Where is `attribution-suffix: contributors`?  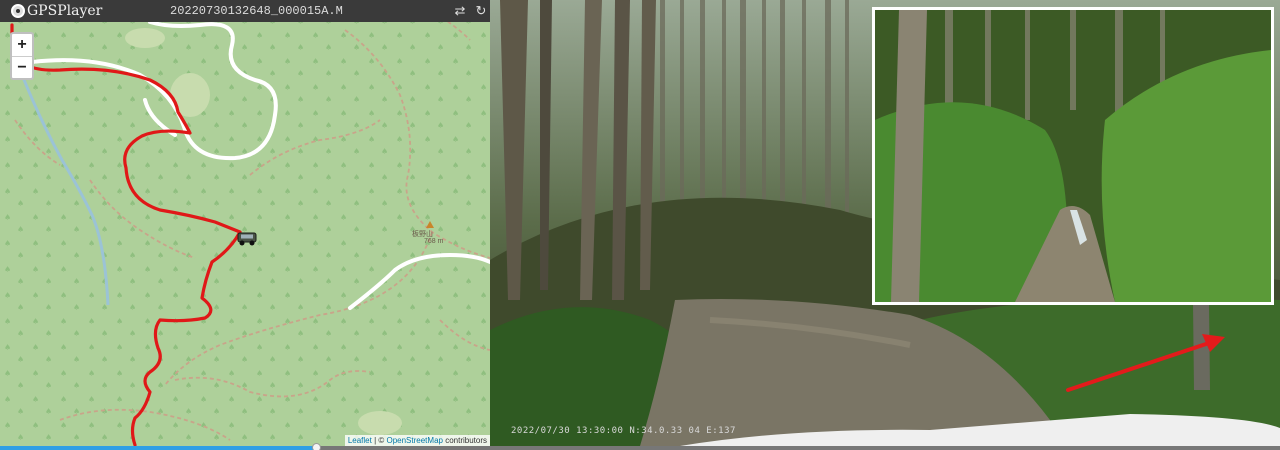
attribution-suffix: contributors is located at coordinates (464, 440).